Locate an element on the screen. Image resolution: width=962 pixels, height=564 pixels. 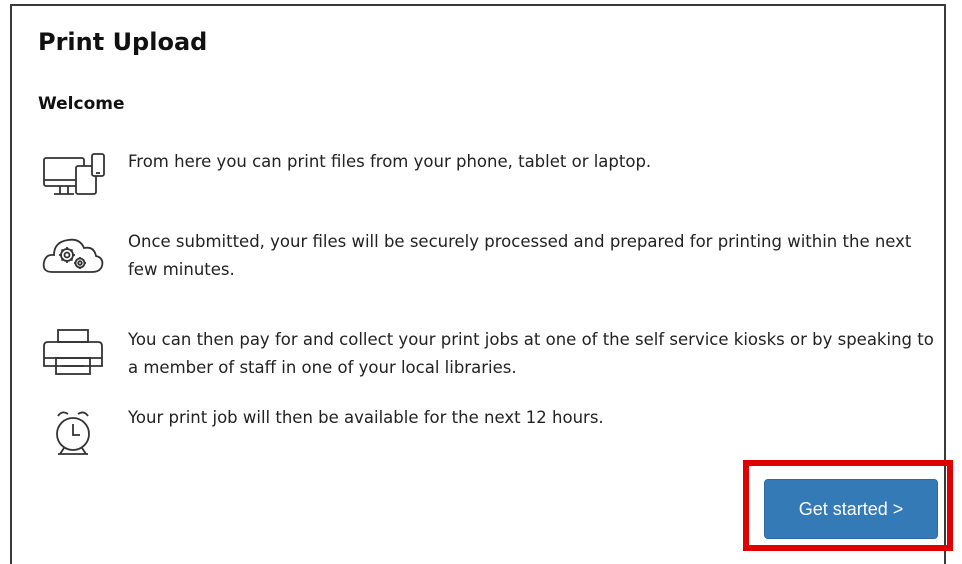
page-title: Print Upload is located at coordinates (123, 42).